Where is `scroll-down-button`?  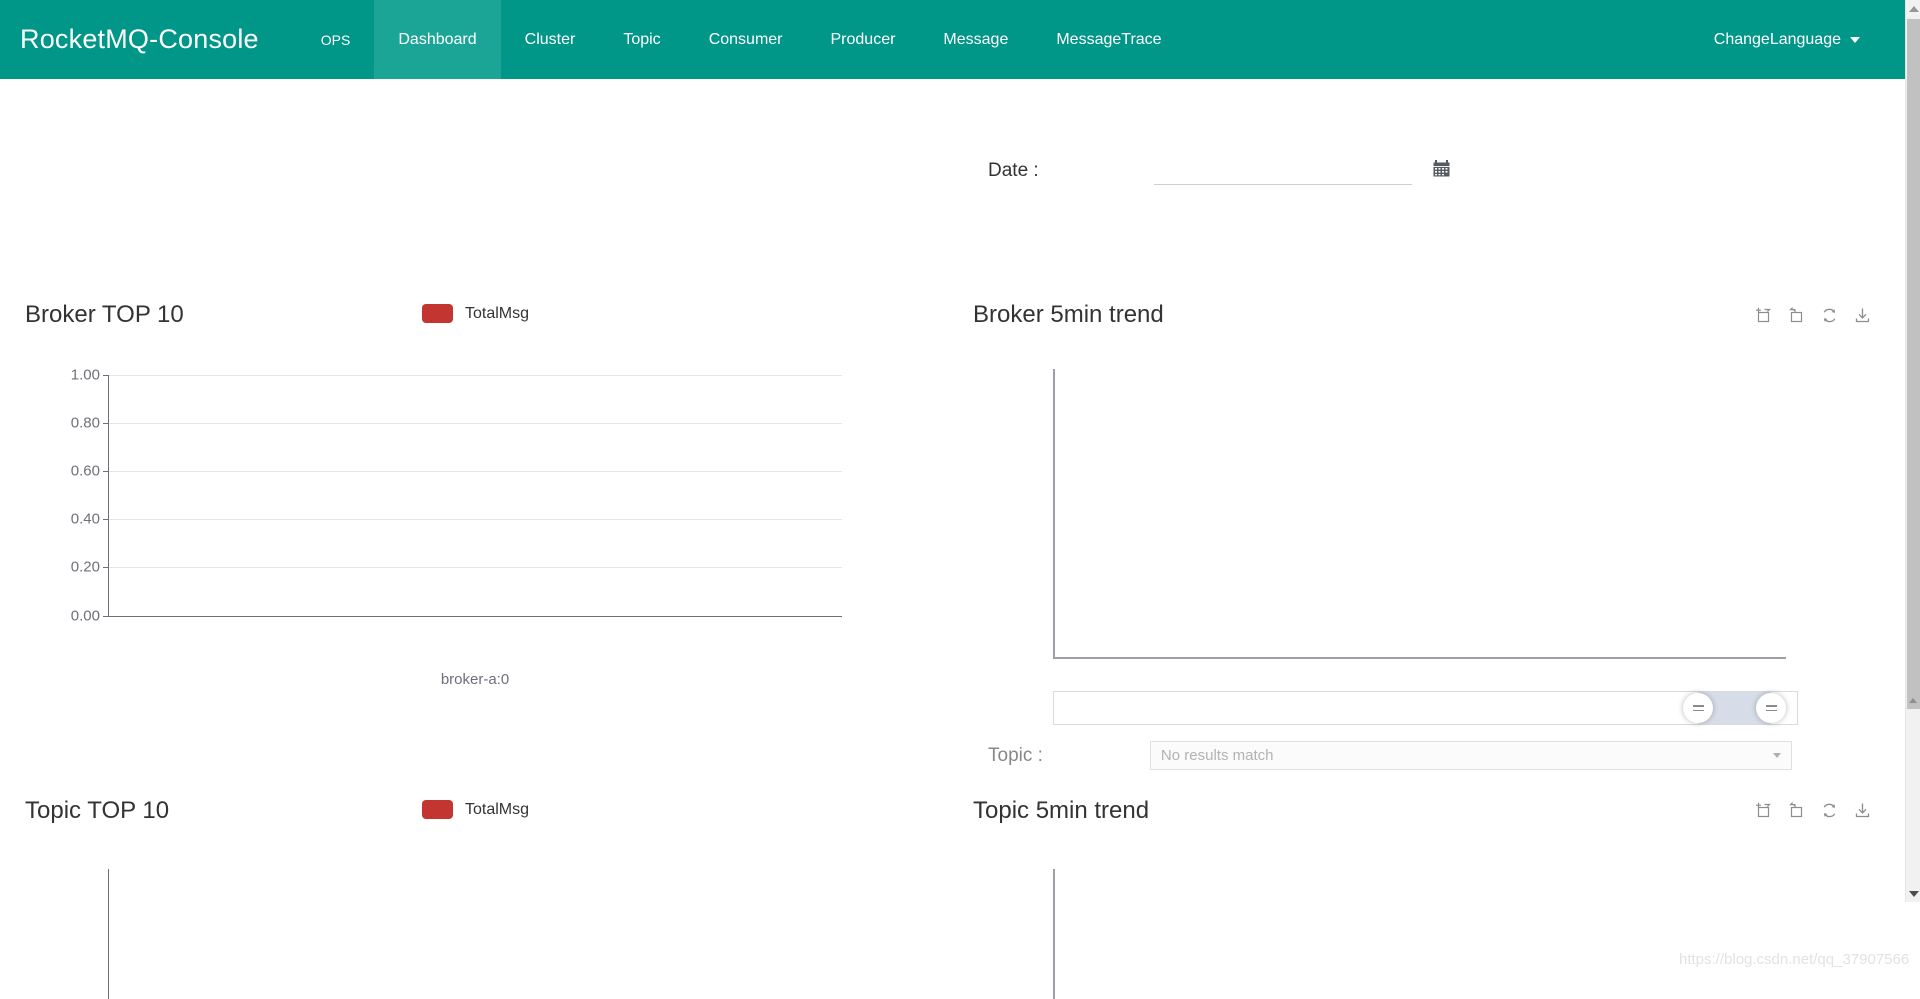 scroll-down-button is located at coordinates (1913, 893).